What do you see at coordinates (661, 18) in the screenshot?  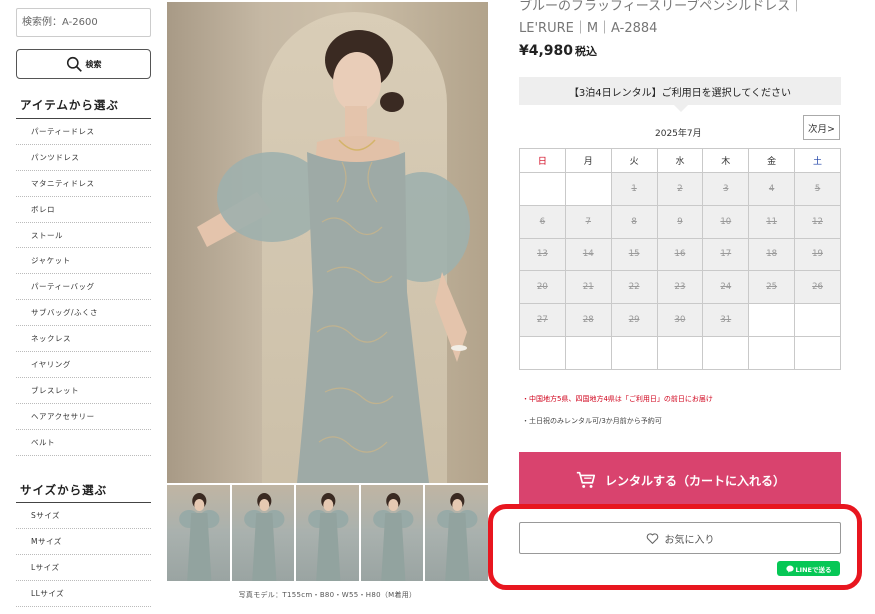 I see `product-title: ブルーのフラッフィースリーブペンシルドレス｜LE'RURE｜M｜A-2884` at bounding box center [661, 18].